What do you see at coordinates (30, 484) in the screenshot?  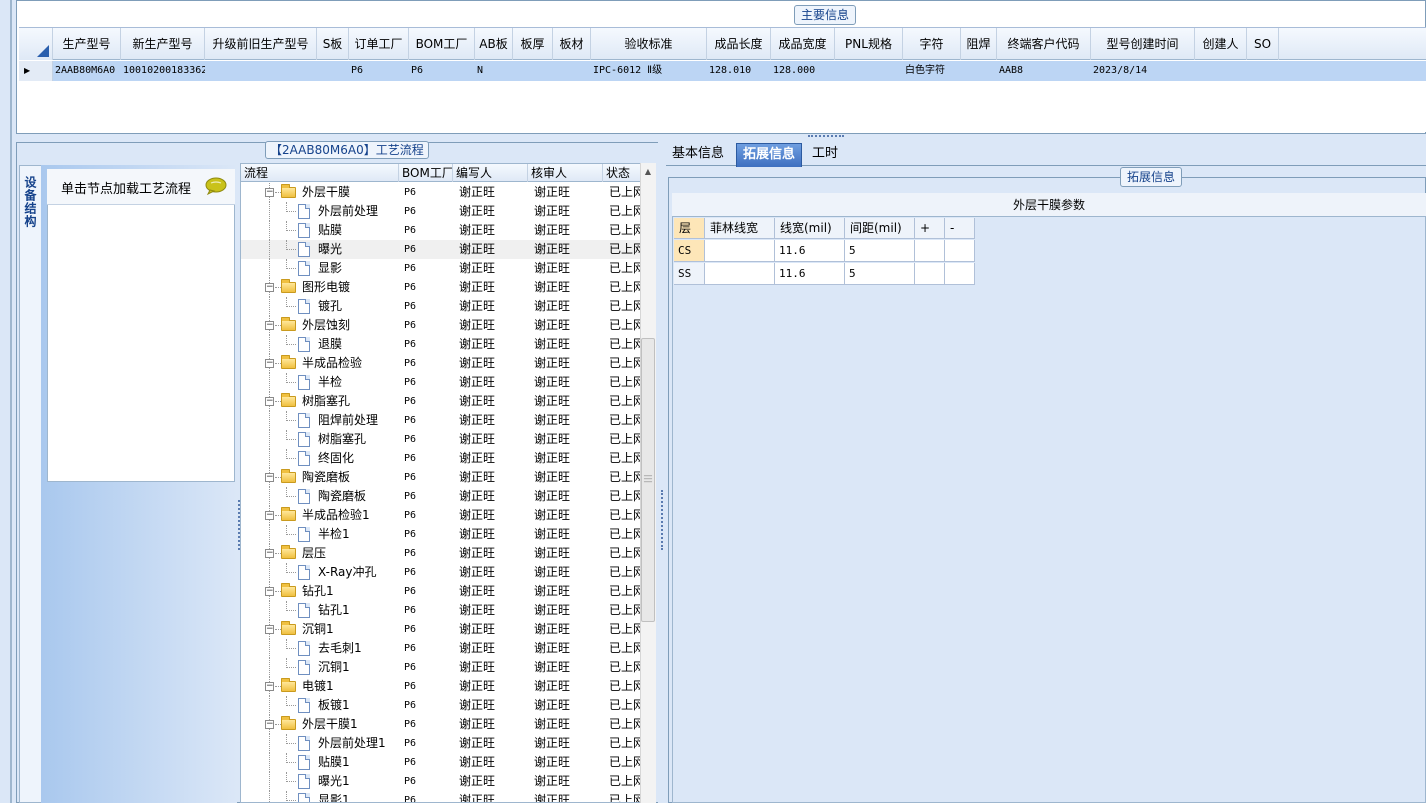 I see `side-tab-equipment` at bounding box center [30, 484].